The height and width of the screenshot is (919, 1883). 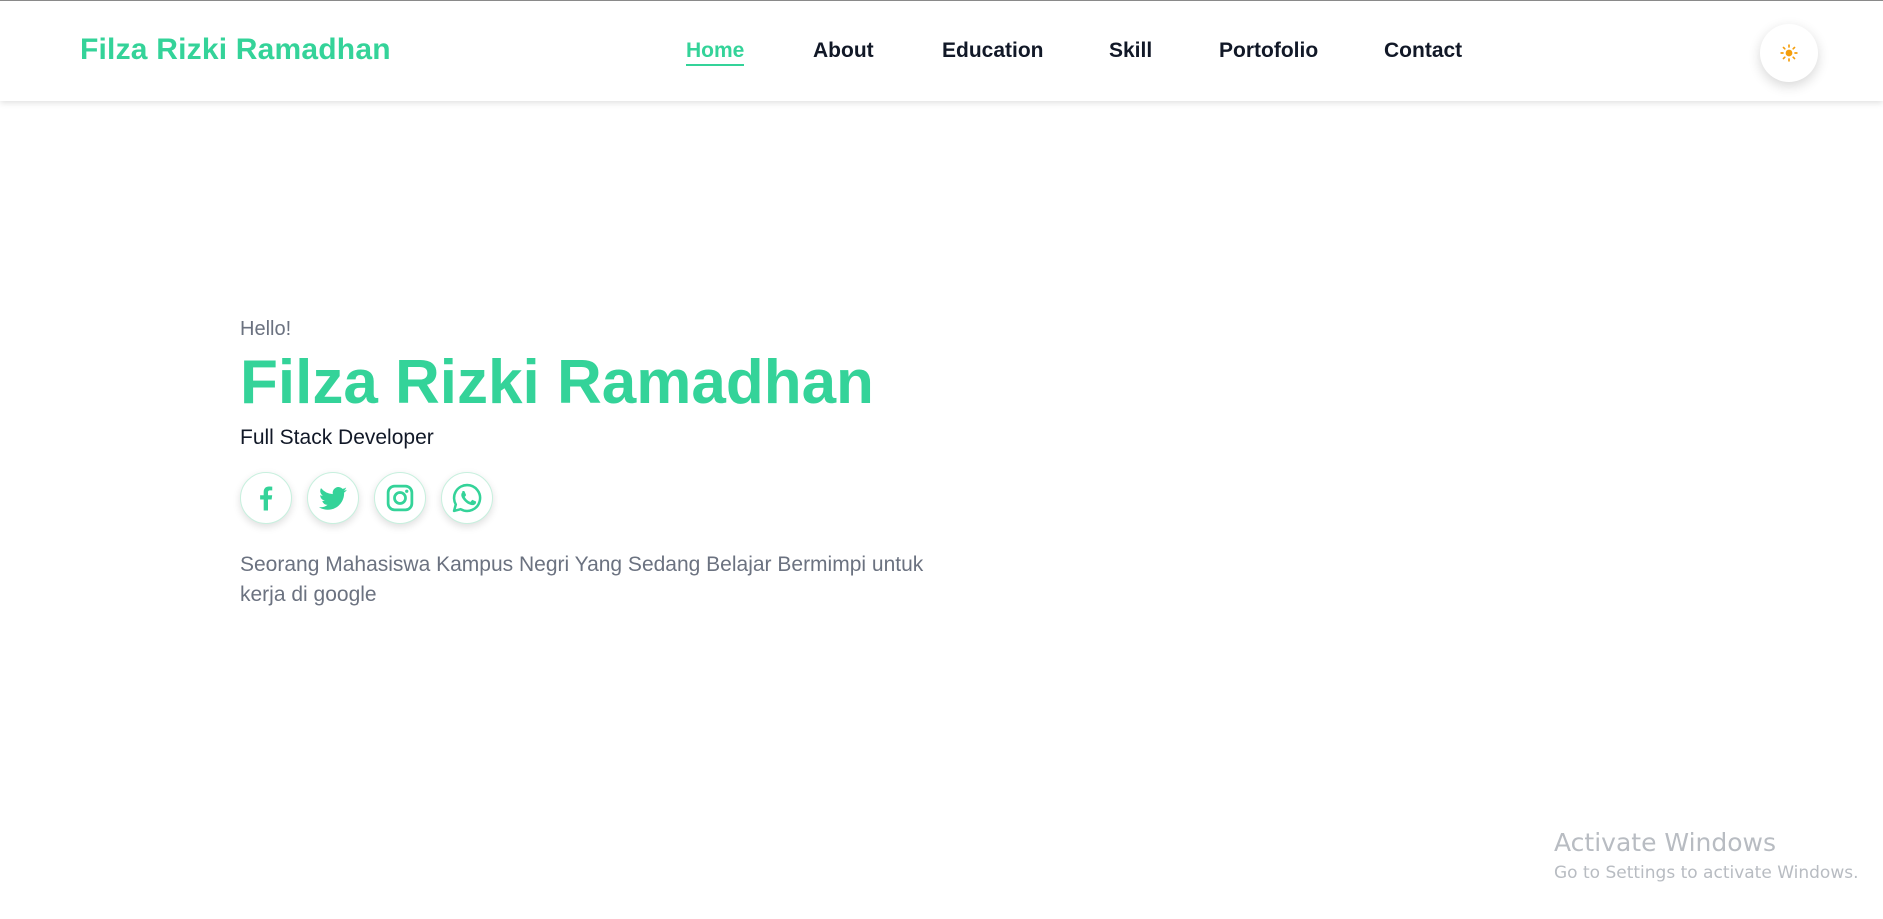 I want to click on facebook-icon, so click(x=266, y=498).